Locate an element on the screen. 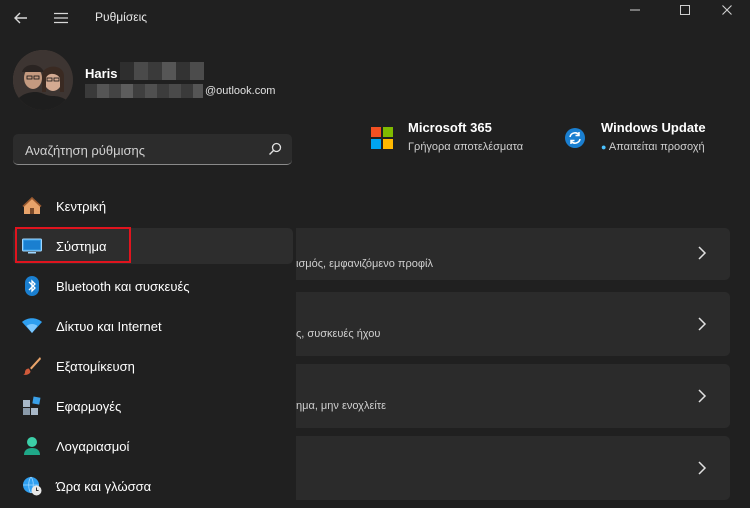 The image size is (750, 508). back-arrow-icon is located at coordinates (20, 18).